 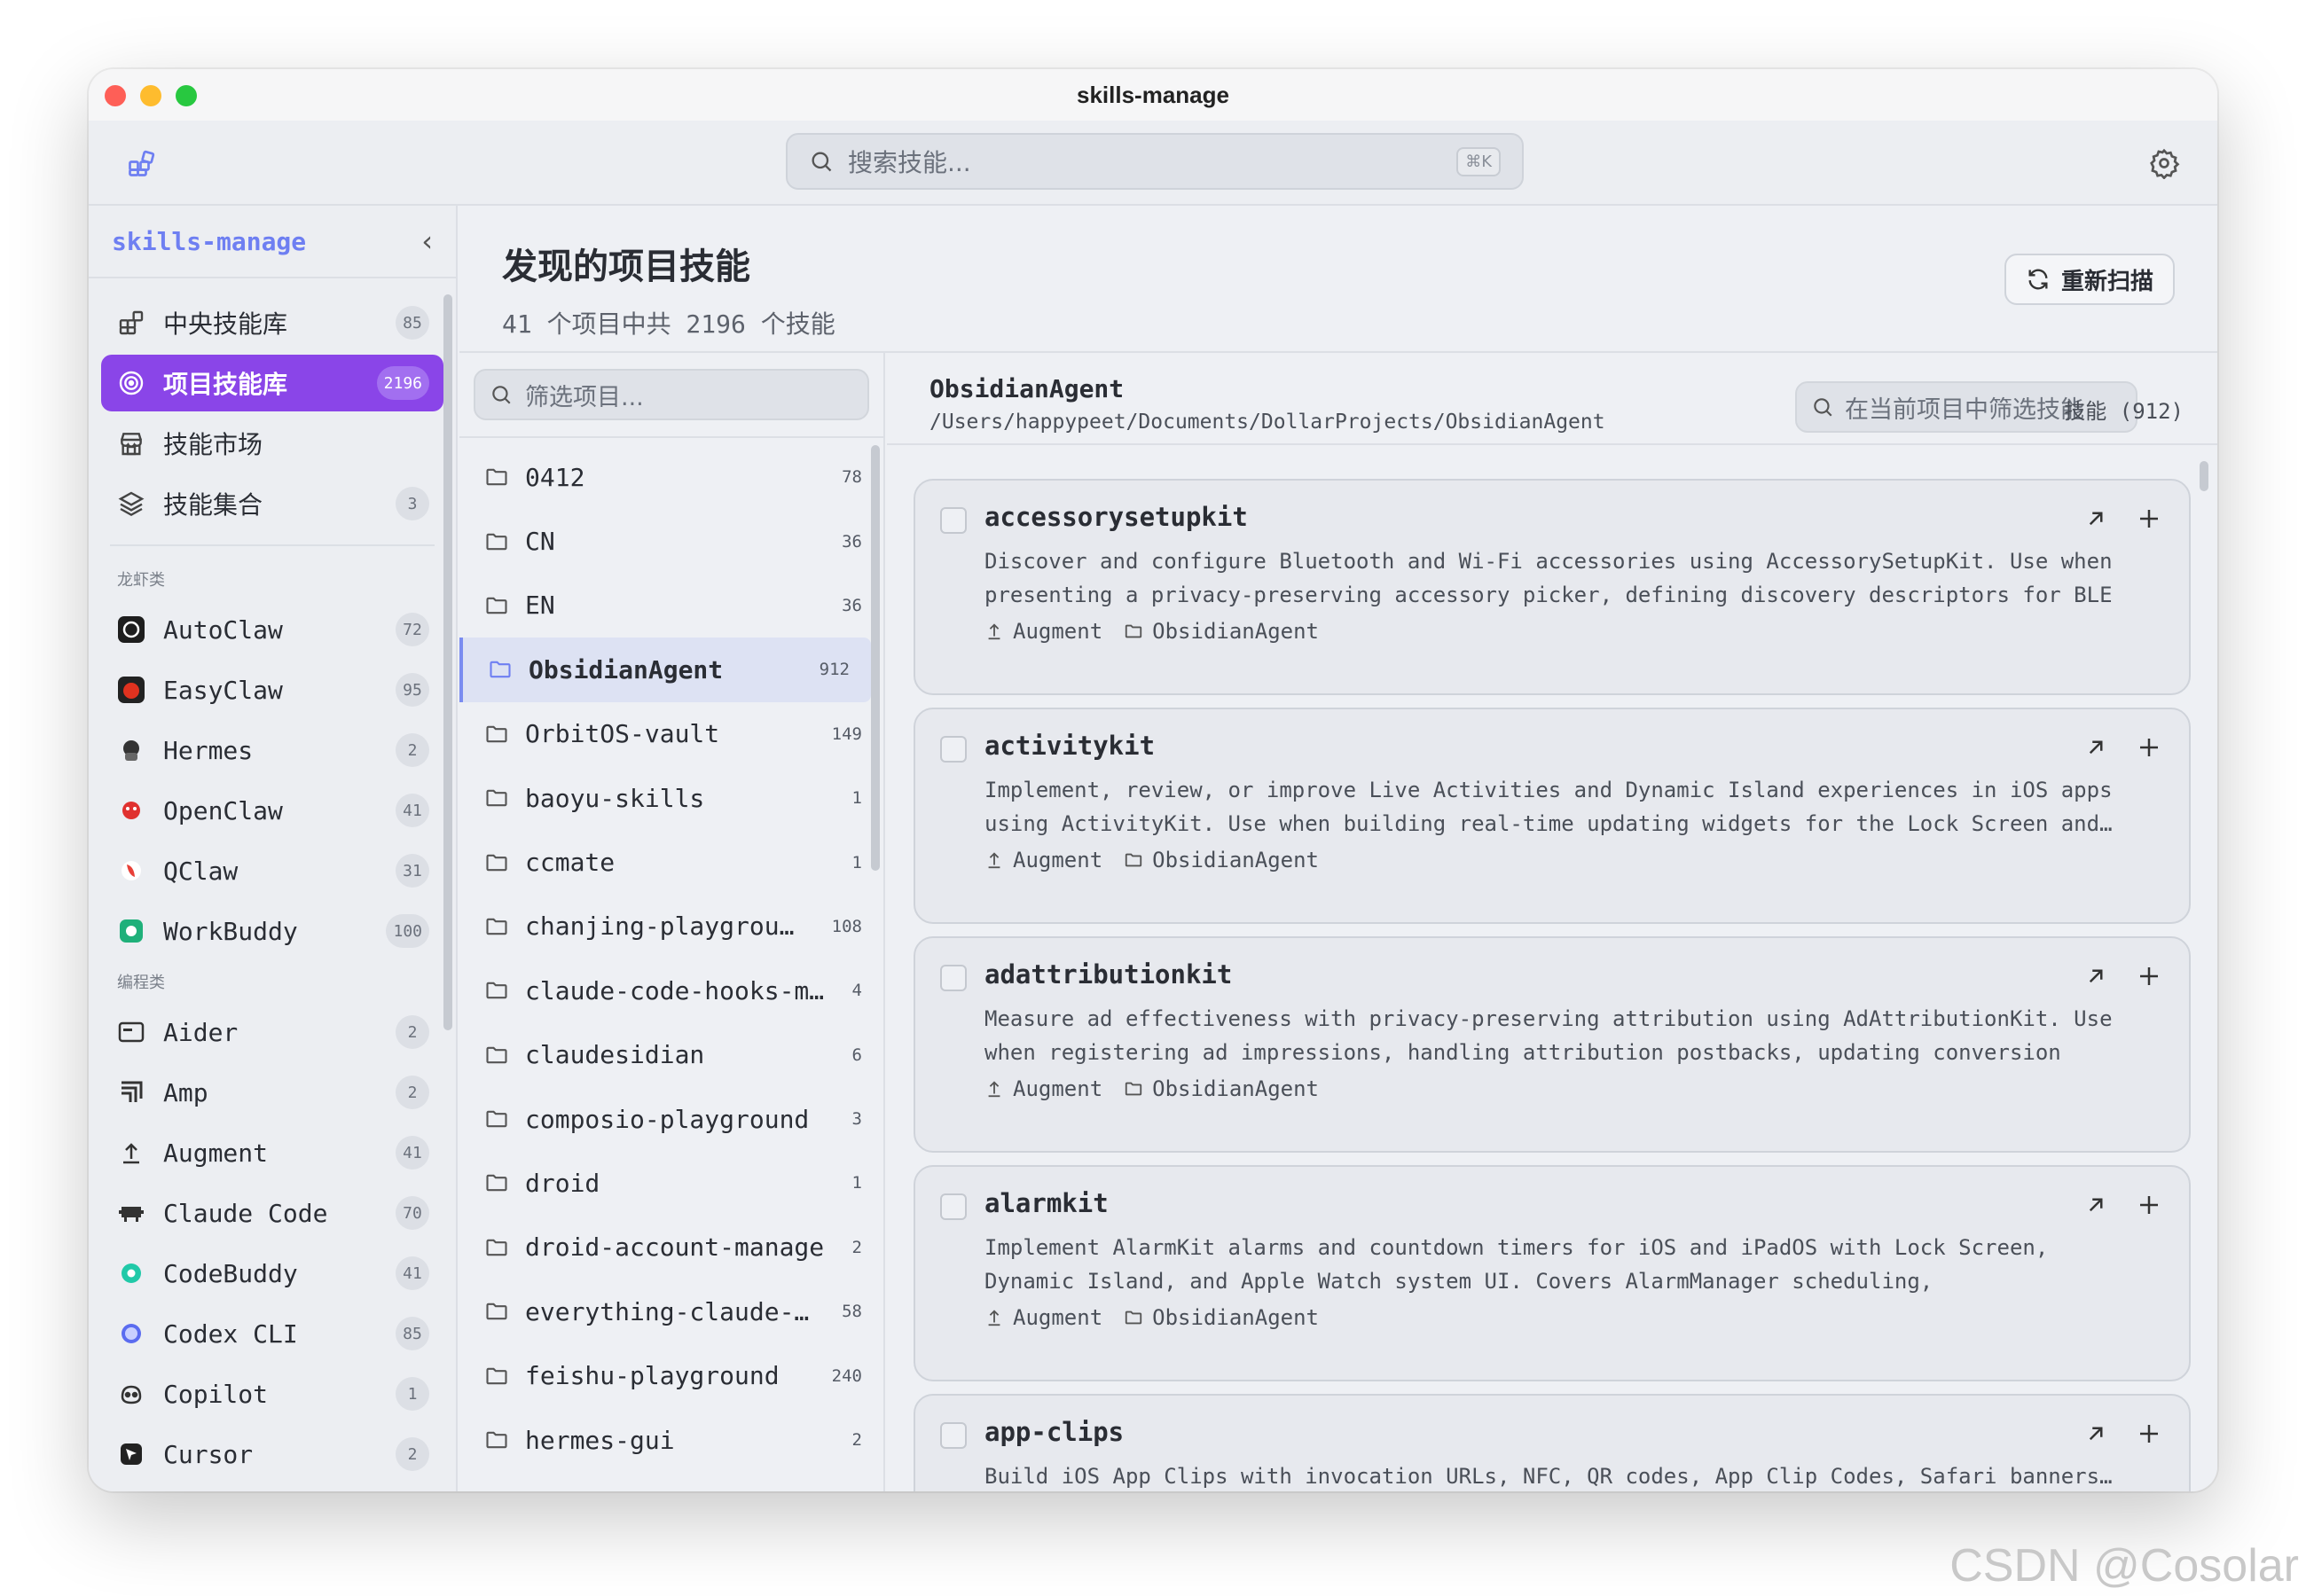 What do you see at coordinates (671, 606) in the screenshot?
I see `project-list-item: EN 36` at bounding box center [671, 606].